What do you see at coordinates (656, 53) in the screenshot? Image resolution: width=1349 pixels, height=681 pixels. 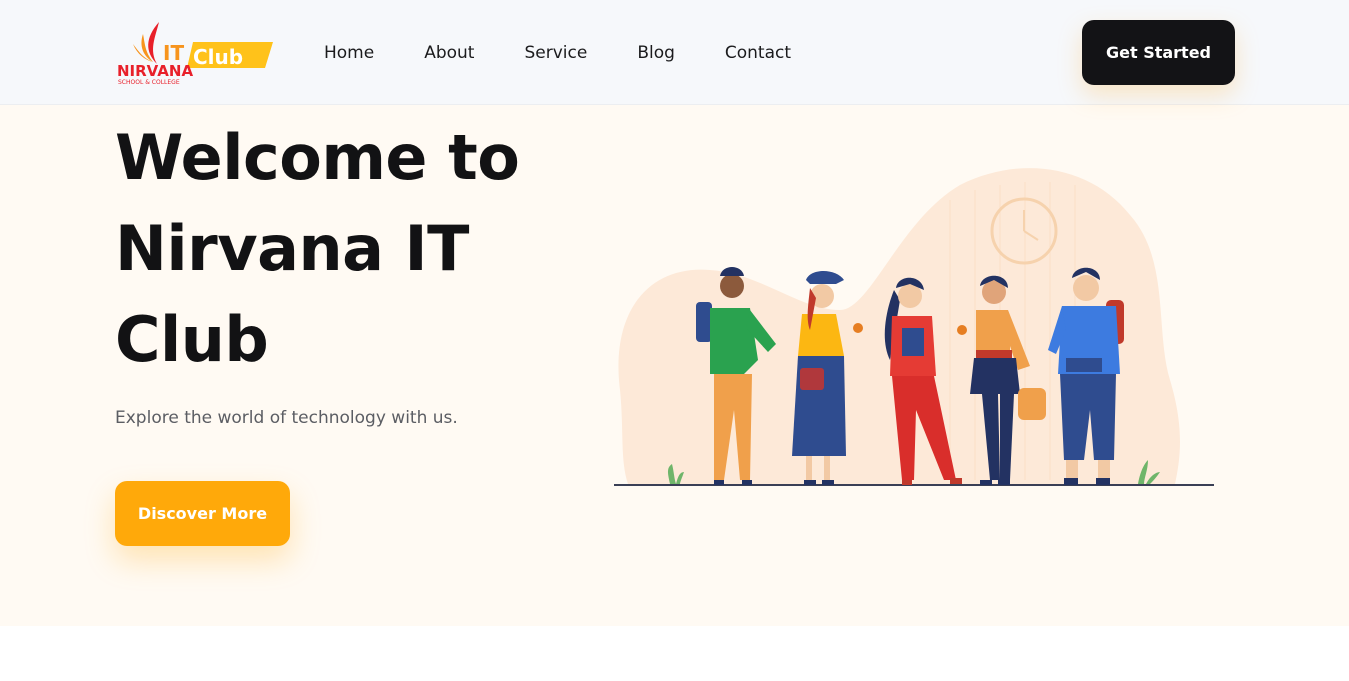 I see `nav-blog: Blog` at bounding box center [656, 53].